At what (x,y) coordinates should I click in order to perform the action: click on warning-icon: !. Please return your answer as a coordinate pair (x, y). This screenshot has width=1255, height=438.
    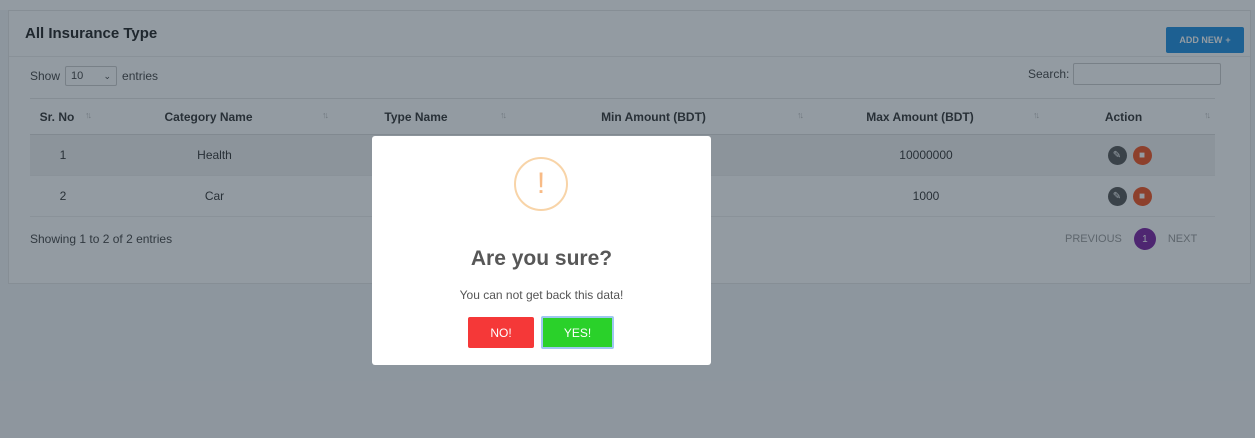
    Looking at the image, I should click on (541, 184).